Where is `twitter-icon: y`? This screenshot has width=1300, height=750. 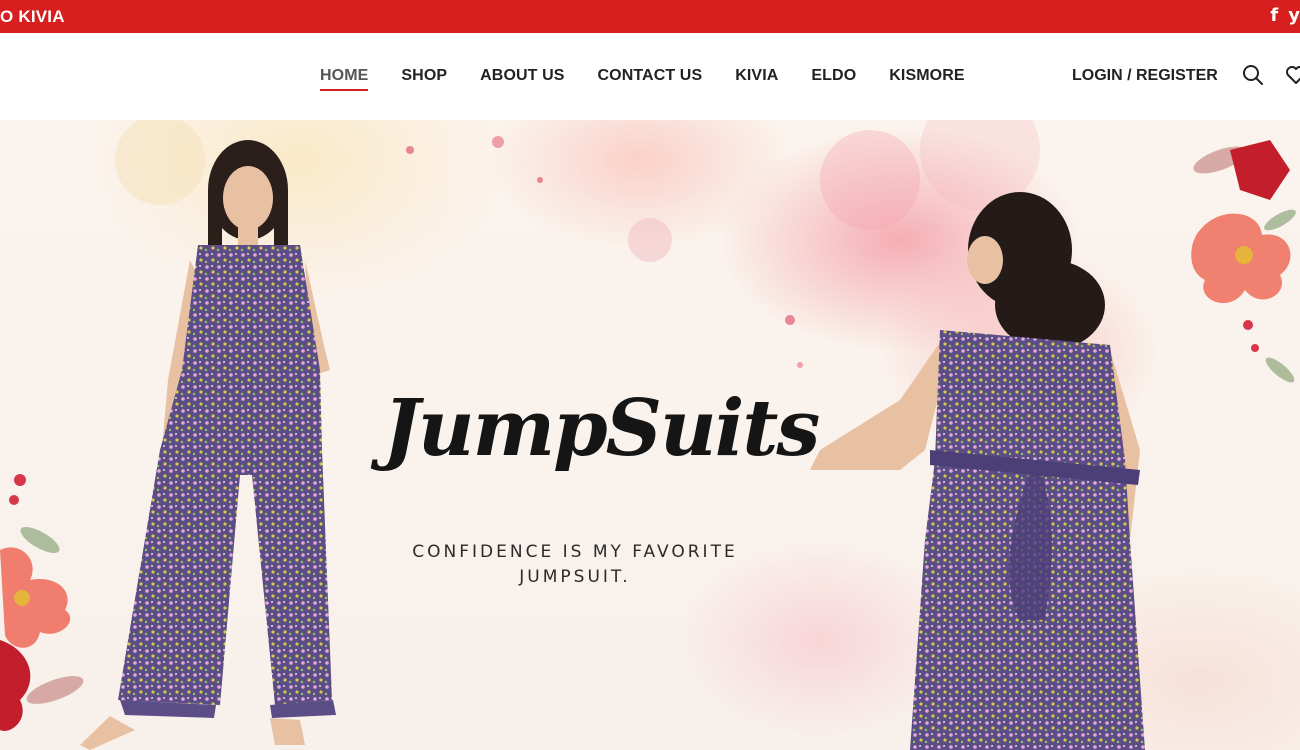
twitter-icon: y is located at coordinates (1294, 16).